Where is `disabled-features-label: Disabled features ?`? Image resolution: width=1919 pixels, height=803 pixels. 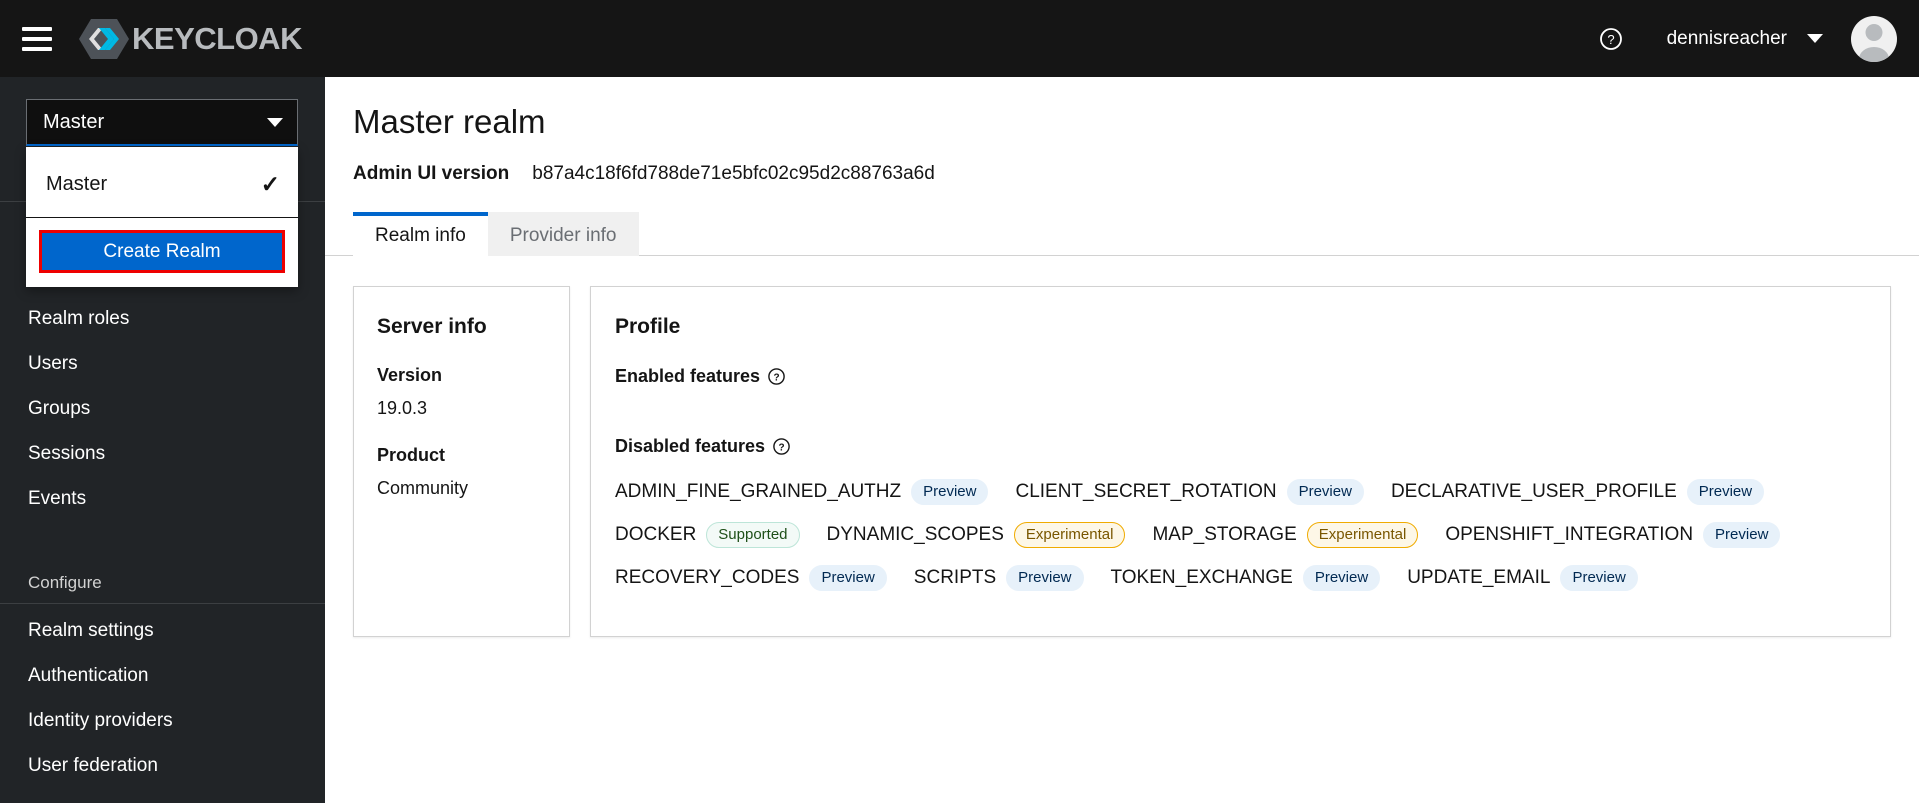 disabled-features-label: Disabled features ? is located at coordinates (1252, 446).